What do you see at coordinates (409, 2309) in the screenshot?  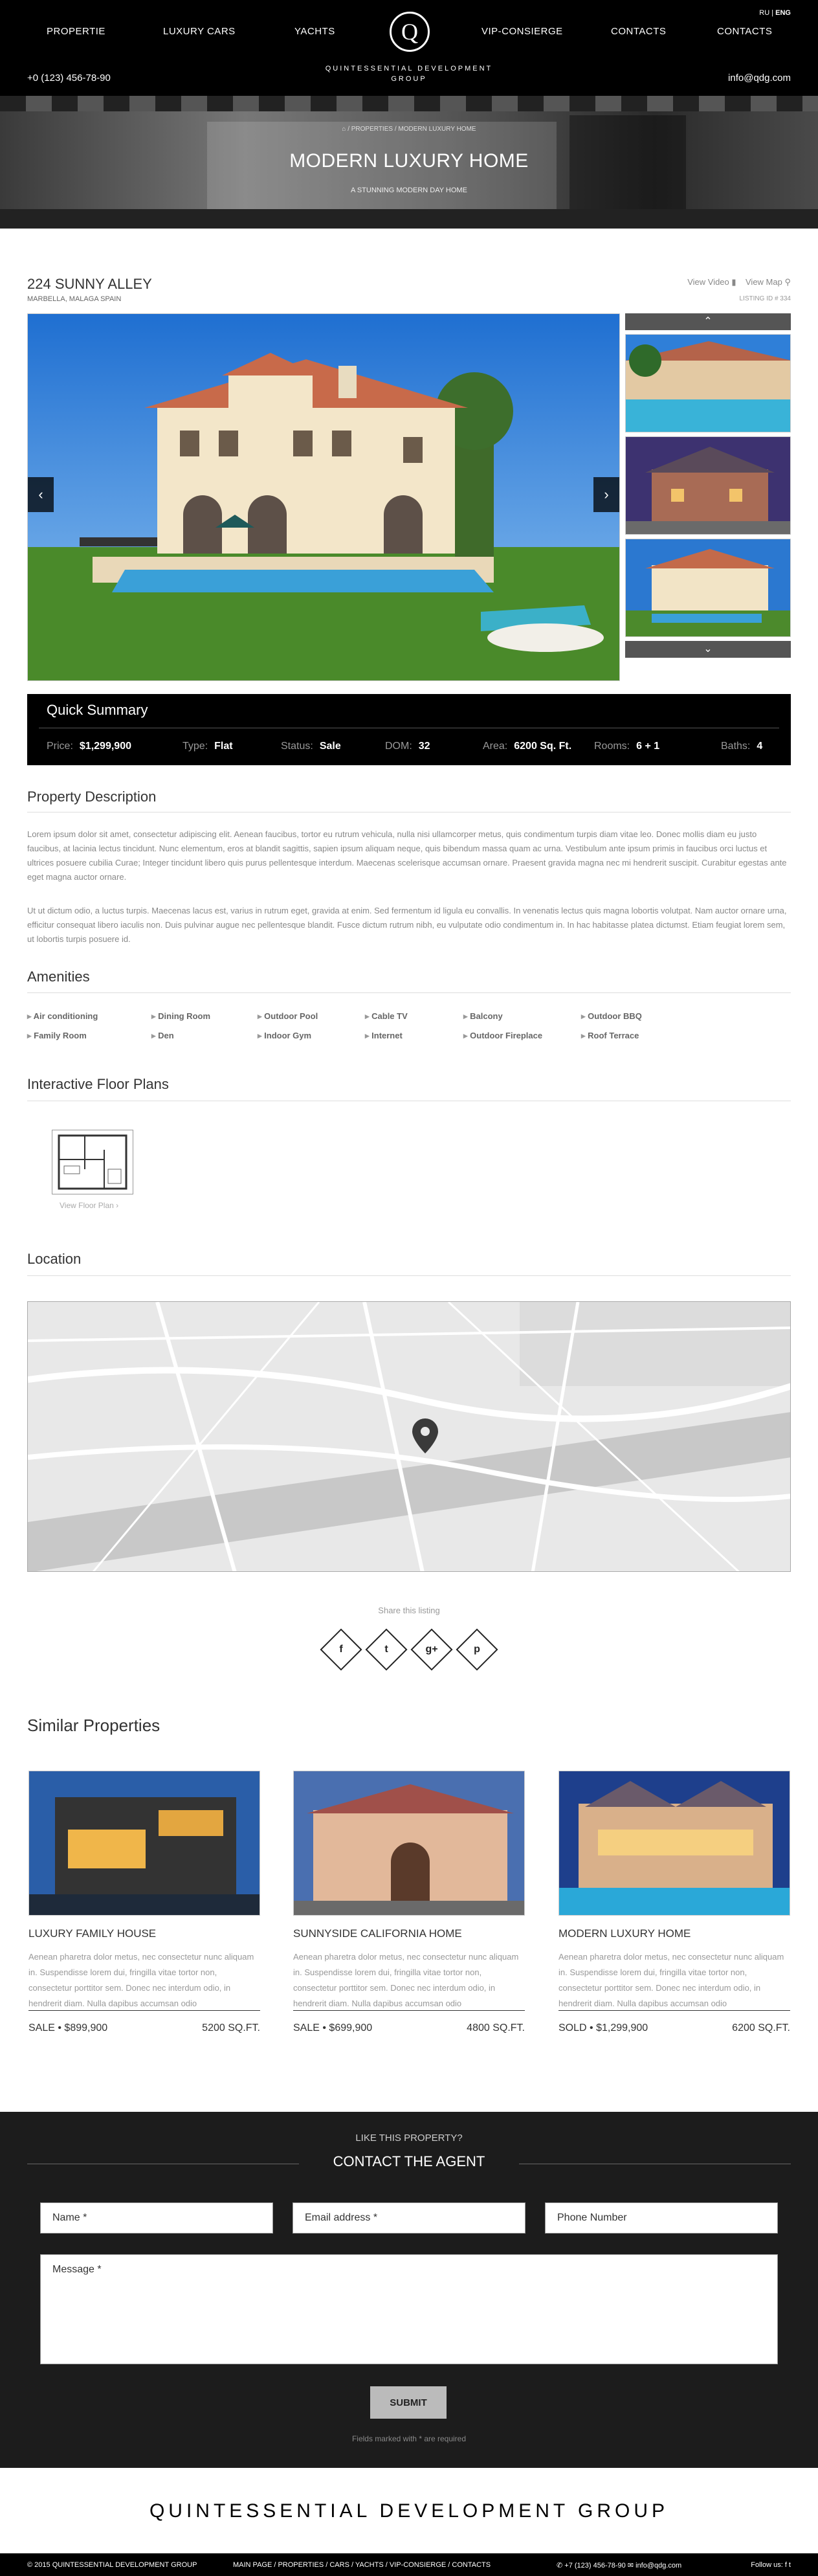 I see `message-field: Message *` at bounding box center [409, 2309].